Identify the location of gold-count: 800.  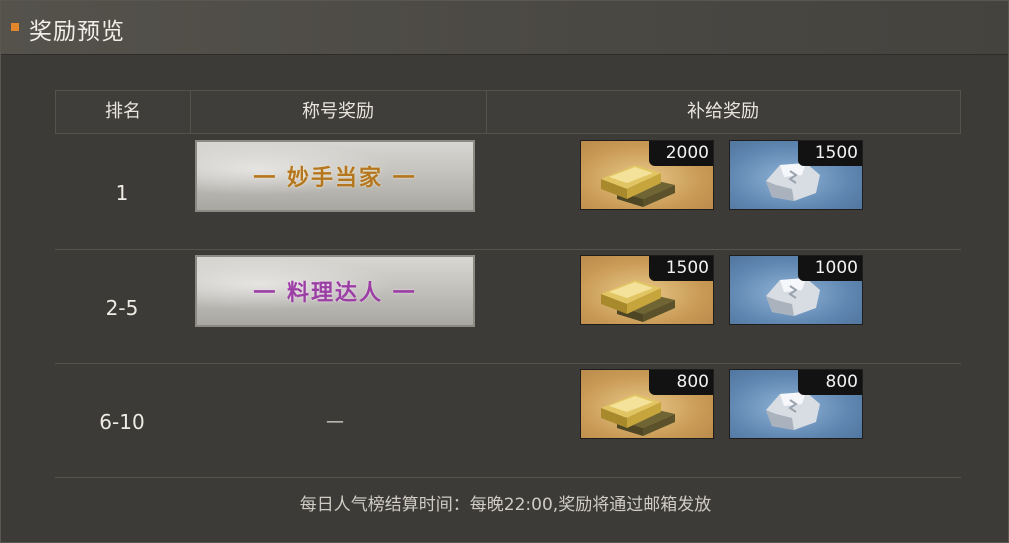
(681, 382).